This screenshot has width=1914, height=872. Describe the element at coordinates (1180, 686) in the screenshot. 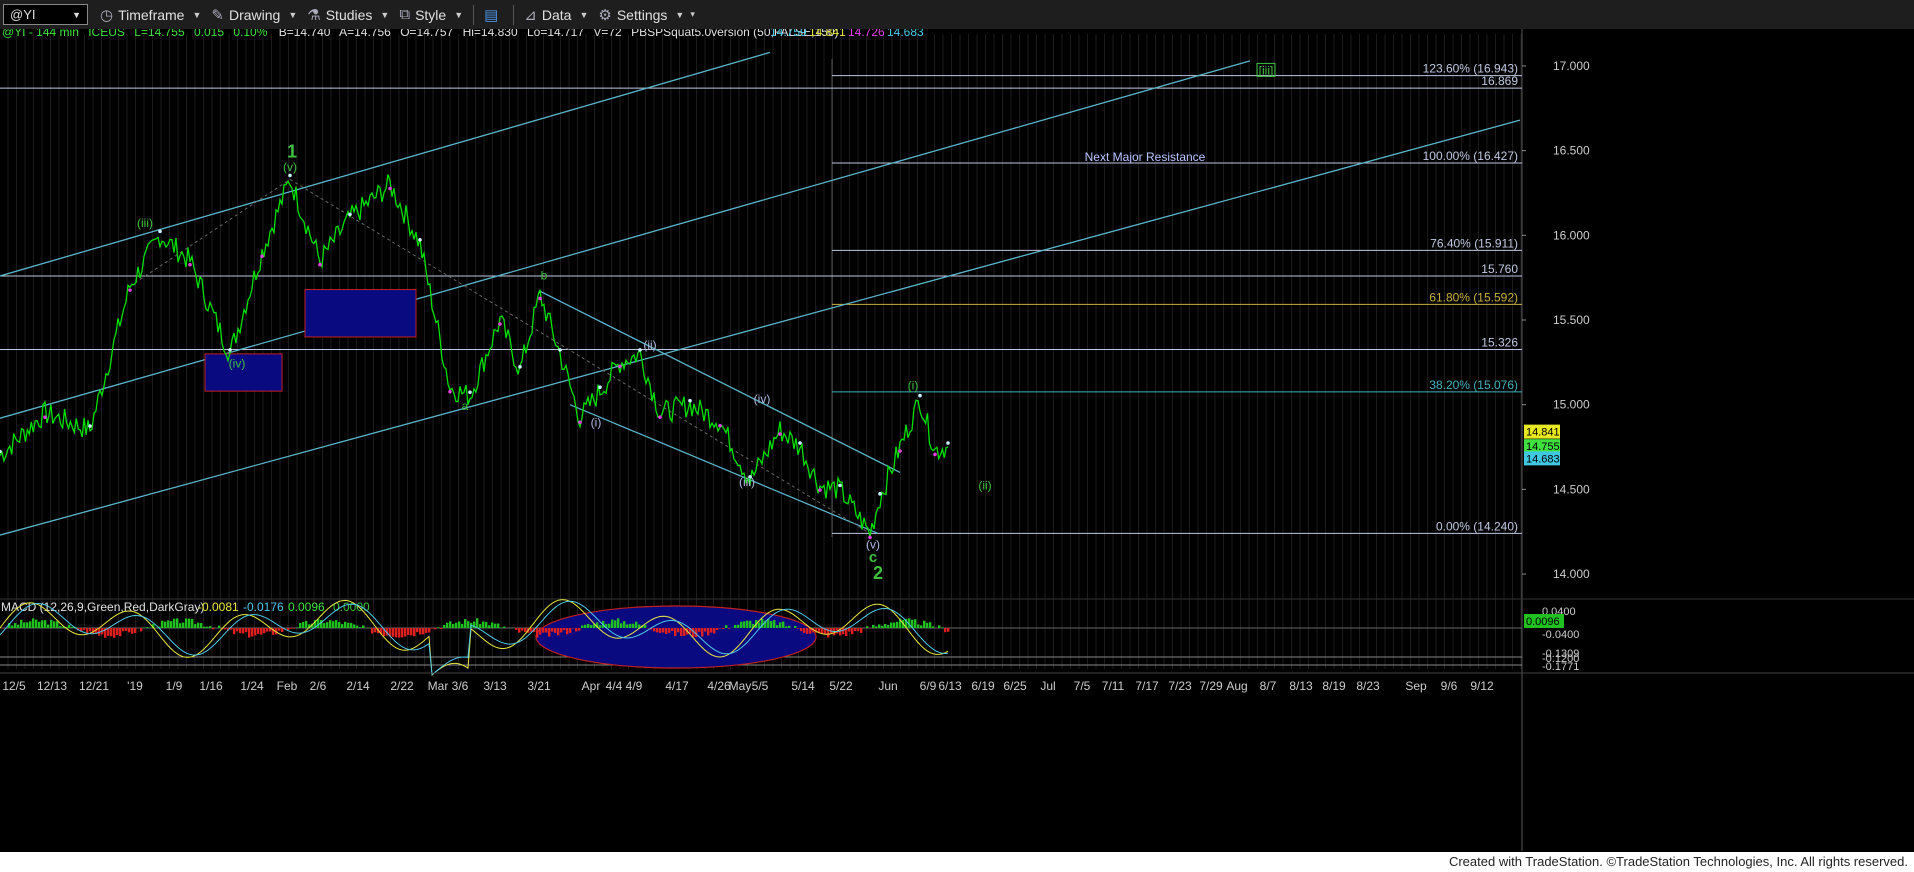

I see `x-tick-label: 7/23` at that location.